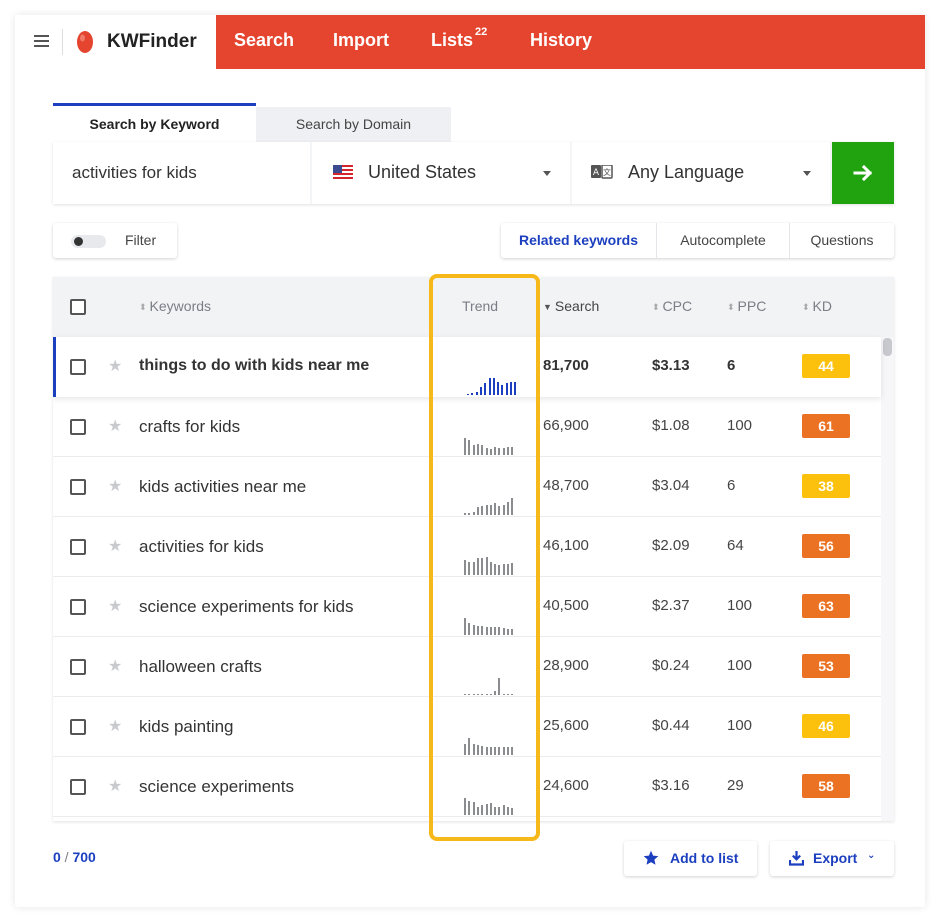 The width and height of the screenshot is (940, 922). Describe the element at coordinates (671, 785) in the screenshot. I see `cpc-value: $3.16` at that location.